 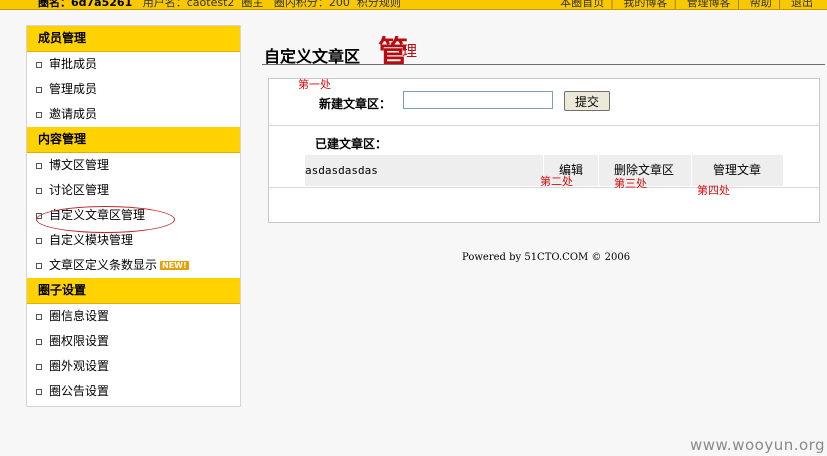 What do you see at coordinates (133, 391) in the screenshot?
I see `sidebar-item-circle-notice: 圈公告设置` at bounding box center [133, 391].